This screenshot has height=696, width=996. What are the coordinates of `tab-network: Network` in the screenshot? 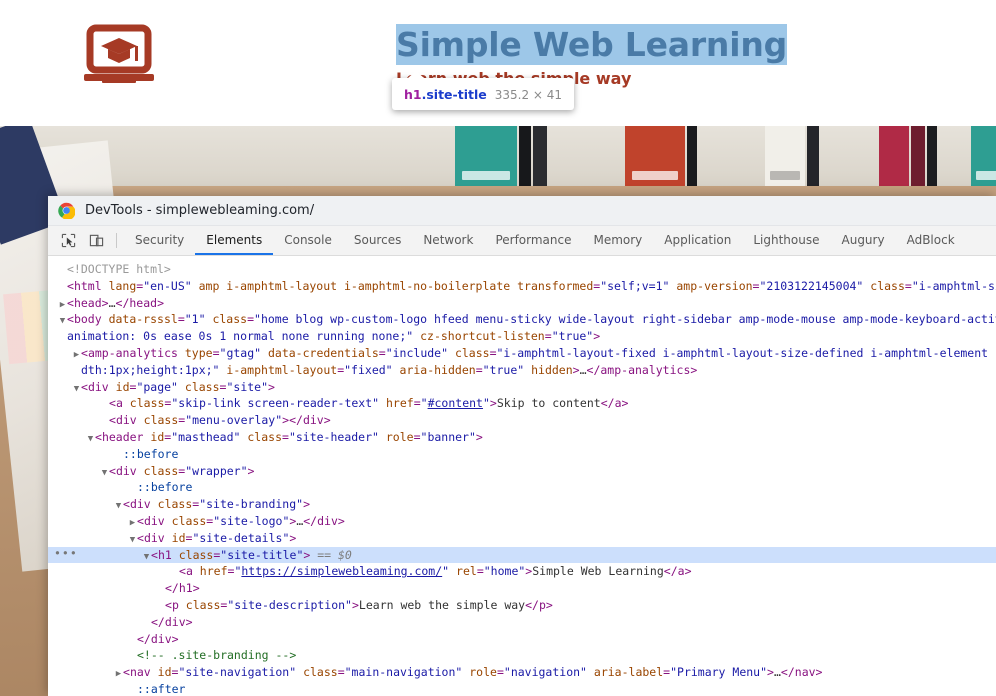 It's located at (448, 240).